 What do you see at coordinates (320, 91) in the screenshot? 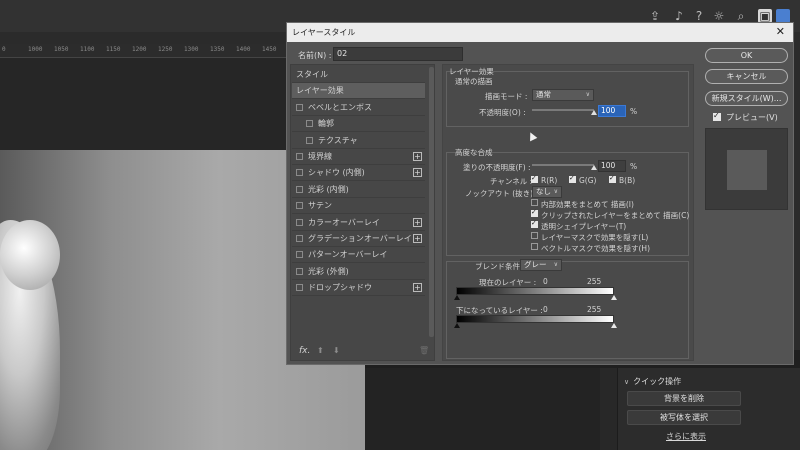
I see `style-list-label: レイヤー効果` at bounding box center [320, 91].